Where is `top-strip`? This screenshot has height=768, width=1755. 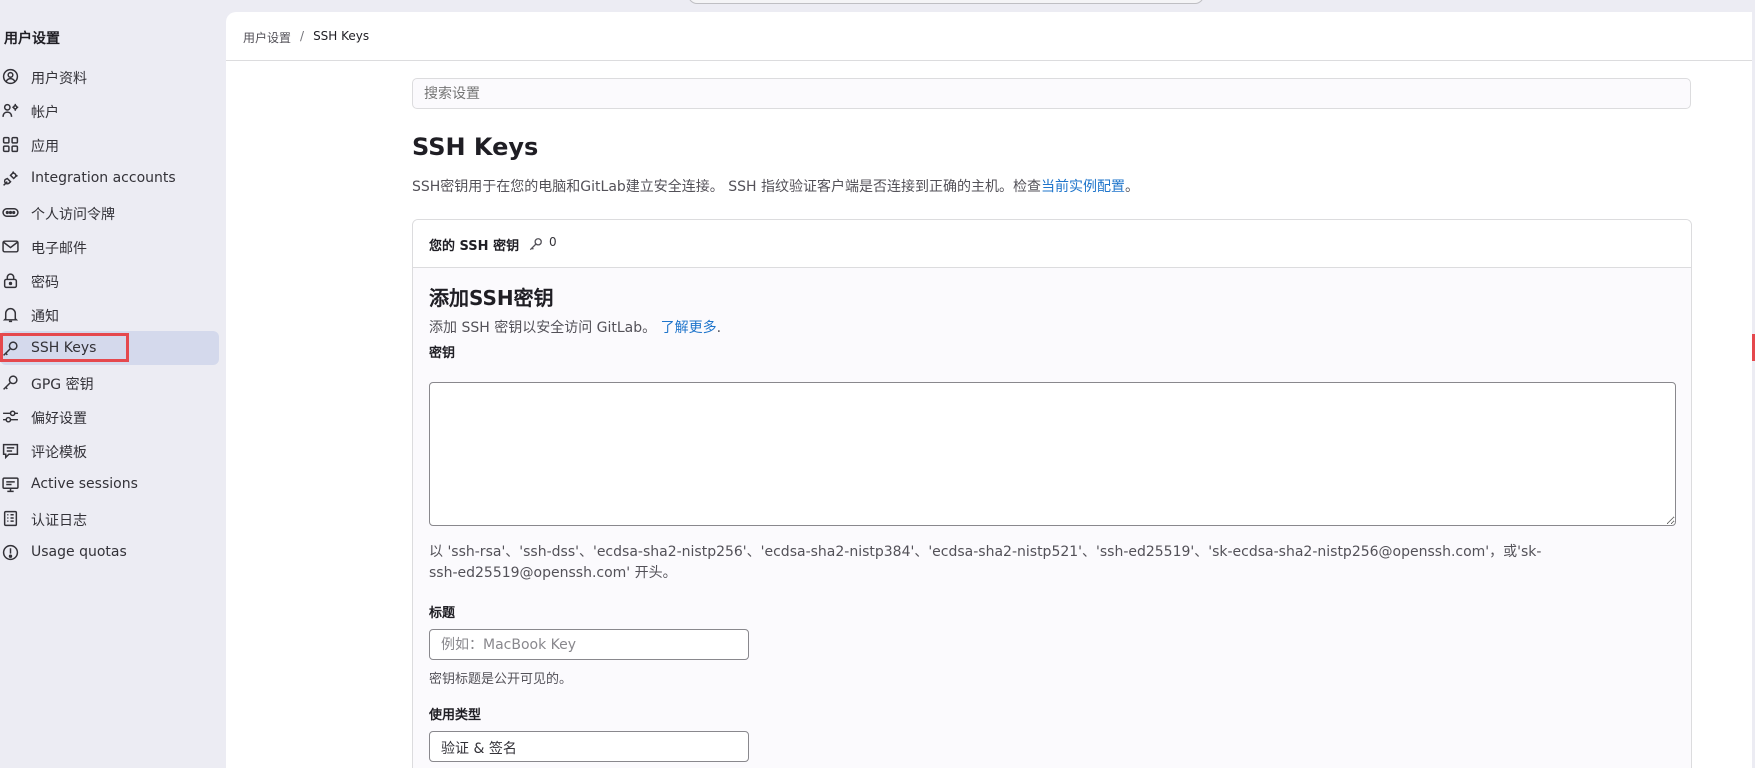
top-strip is located at coordinates (877, 6).